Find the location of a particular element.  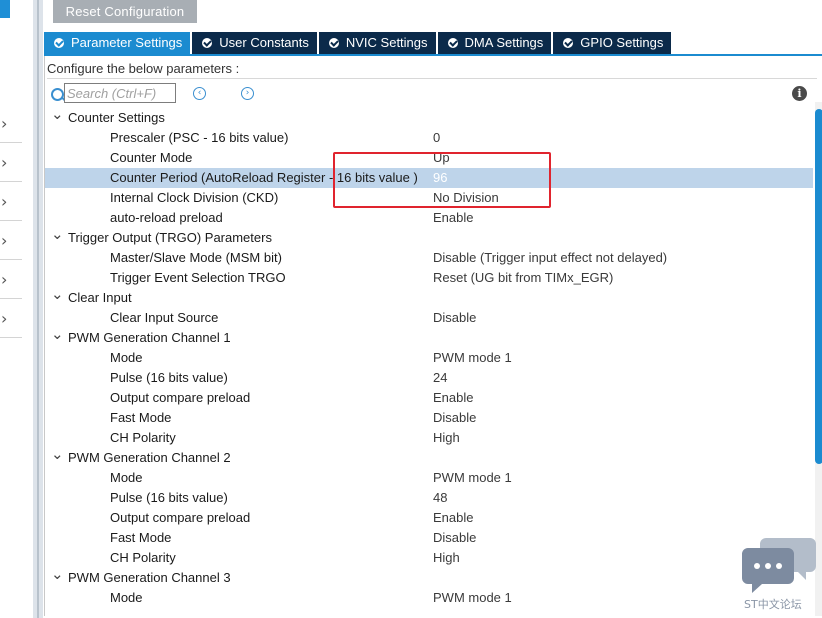

parameter-name: Trigger Event Selection TRGO is located at coordinates (198, 277).